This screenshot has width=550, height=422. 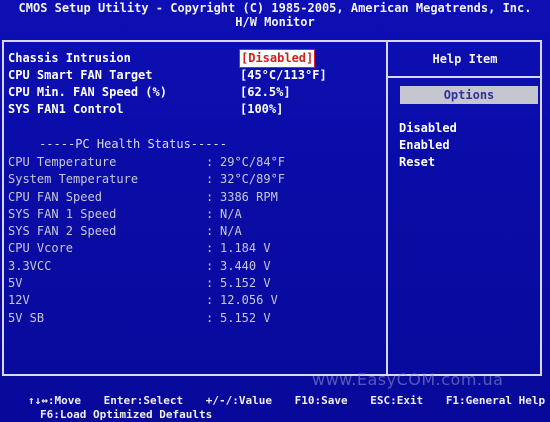 I want to click on setting-label: CPU Min. FAN Speed (%), so click(x=87, y=92).